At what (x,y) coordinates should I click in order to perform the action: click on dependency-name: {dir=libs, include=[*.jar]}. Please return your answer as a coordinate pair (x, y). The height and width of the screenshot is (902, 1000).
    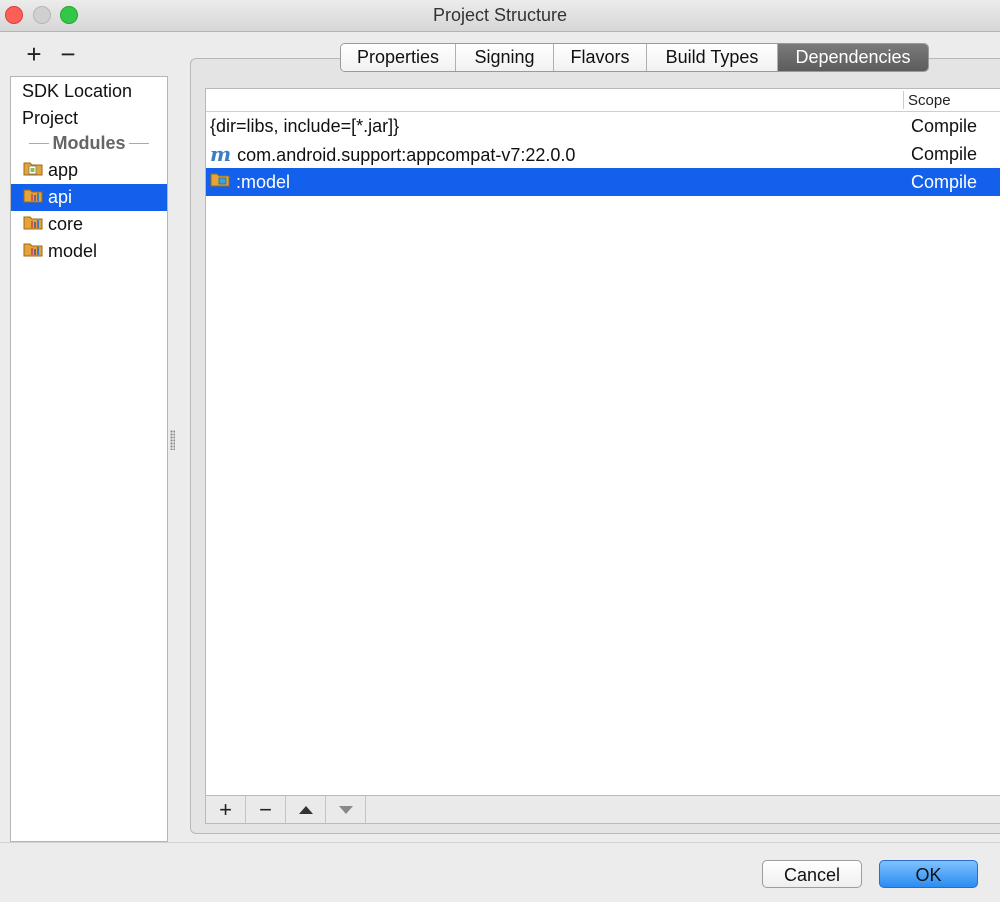
    Looking at the image, I should click on (305, 126).